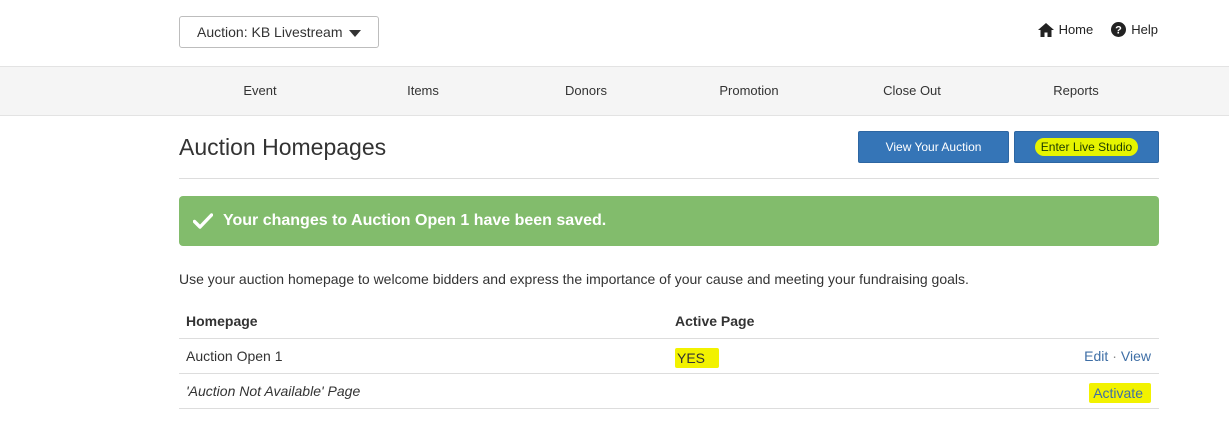  Describe the element at coordinates (697, 358) in the screenshot. I see `active-status: YES` at that location.